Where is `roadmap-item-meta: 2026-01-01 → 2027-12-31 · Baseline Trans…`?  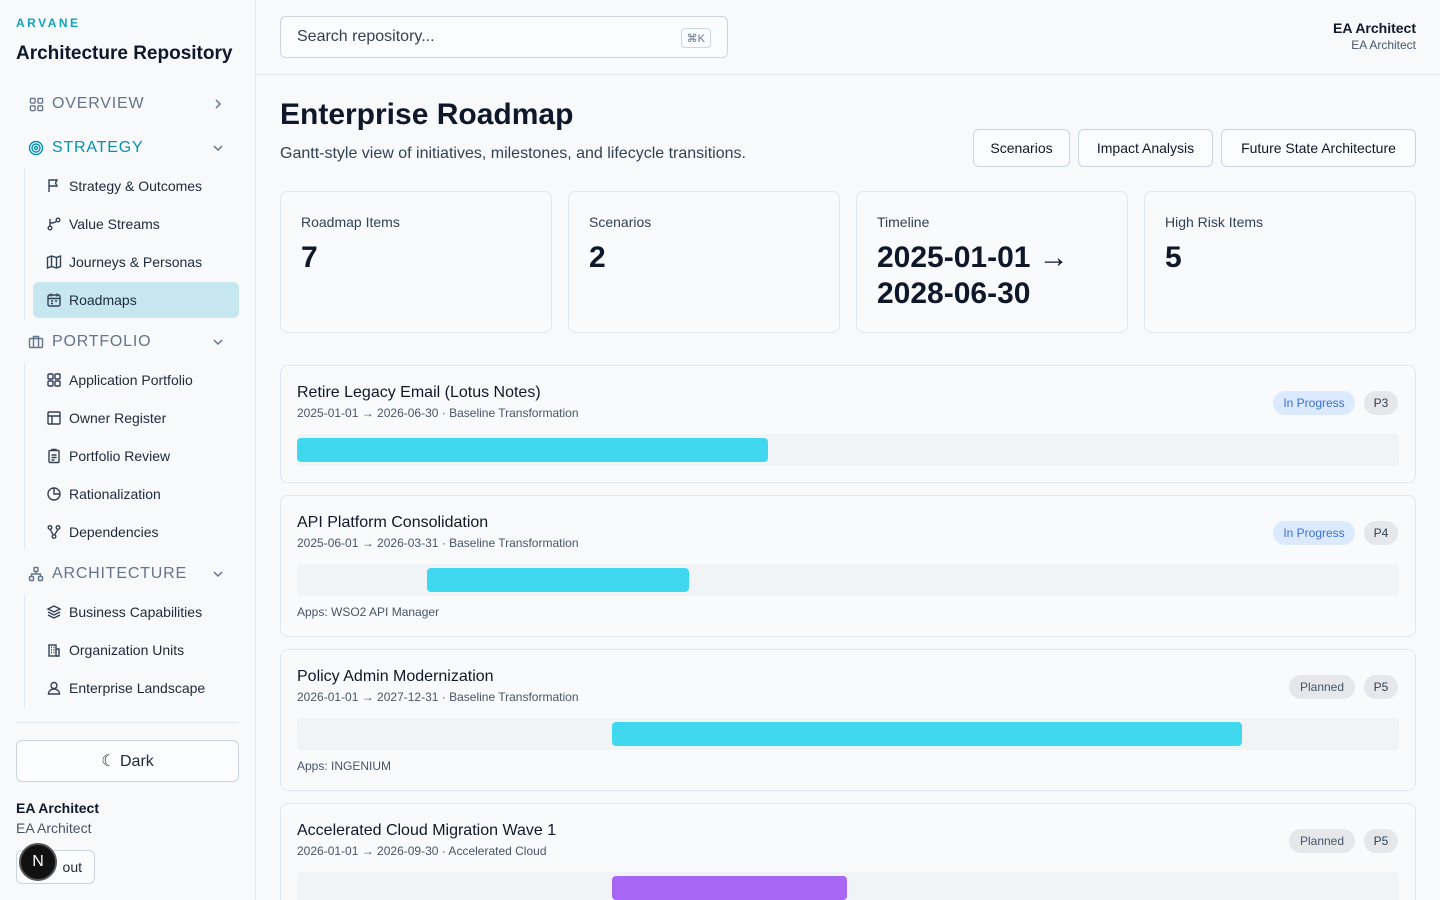 roadmap-item-meta: 2026-01-01 → 2027-12-31 · Baseline Trans… is located at coordinates (438, 697).